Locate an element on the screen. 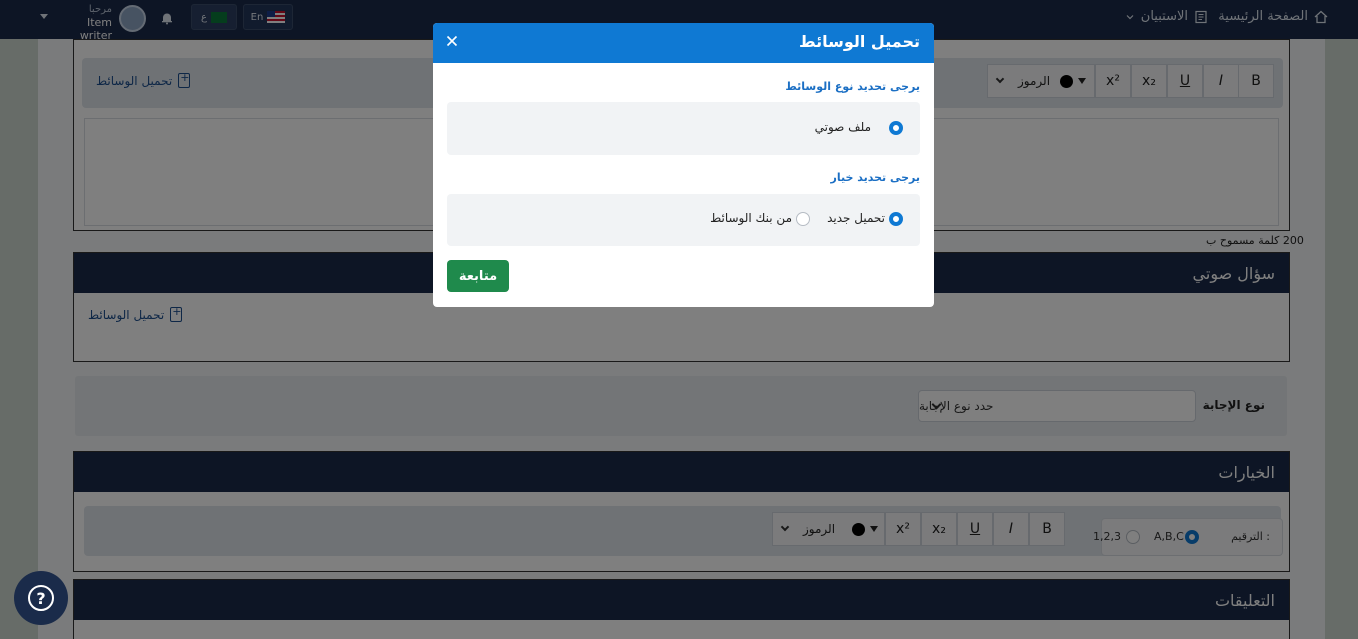  media-type-prompt: يرجى تحديد نوع الوسائط is located at coordinates (852, 86).